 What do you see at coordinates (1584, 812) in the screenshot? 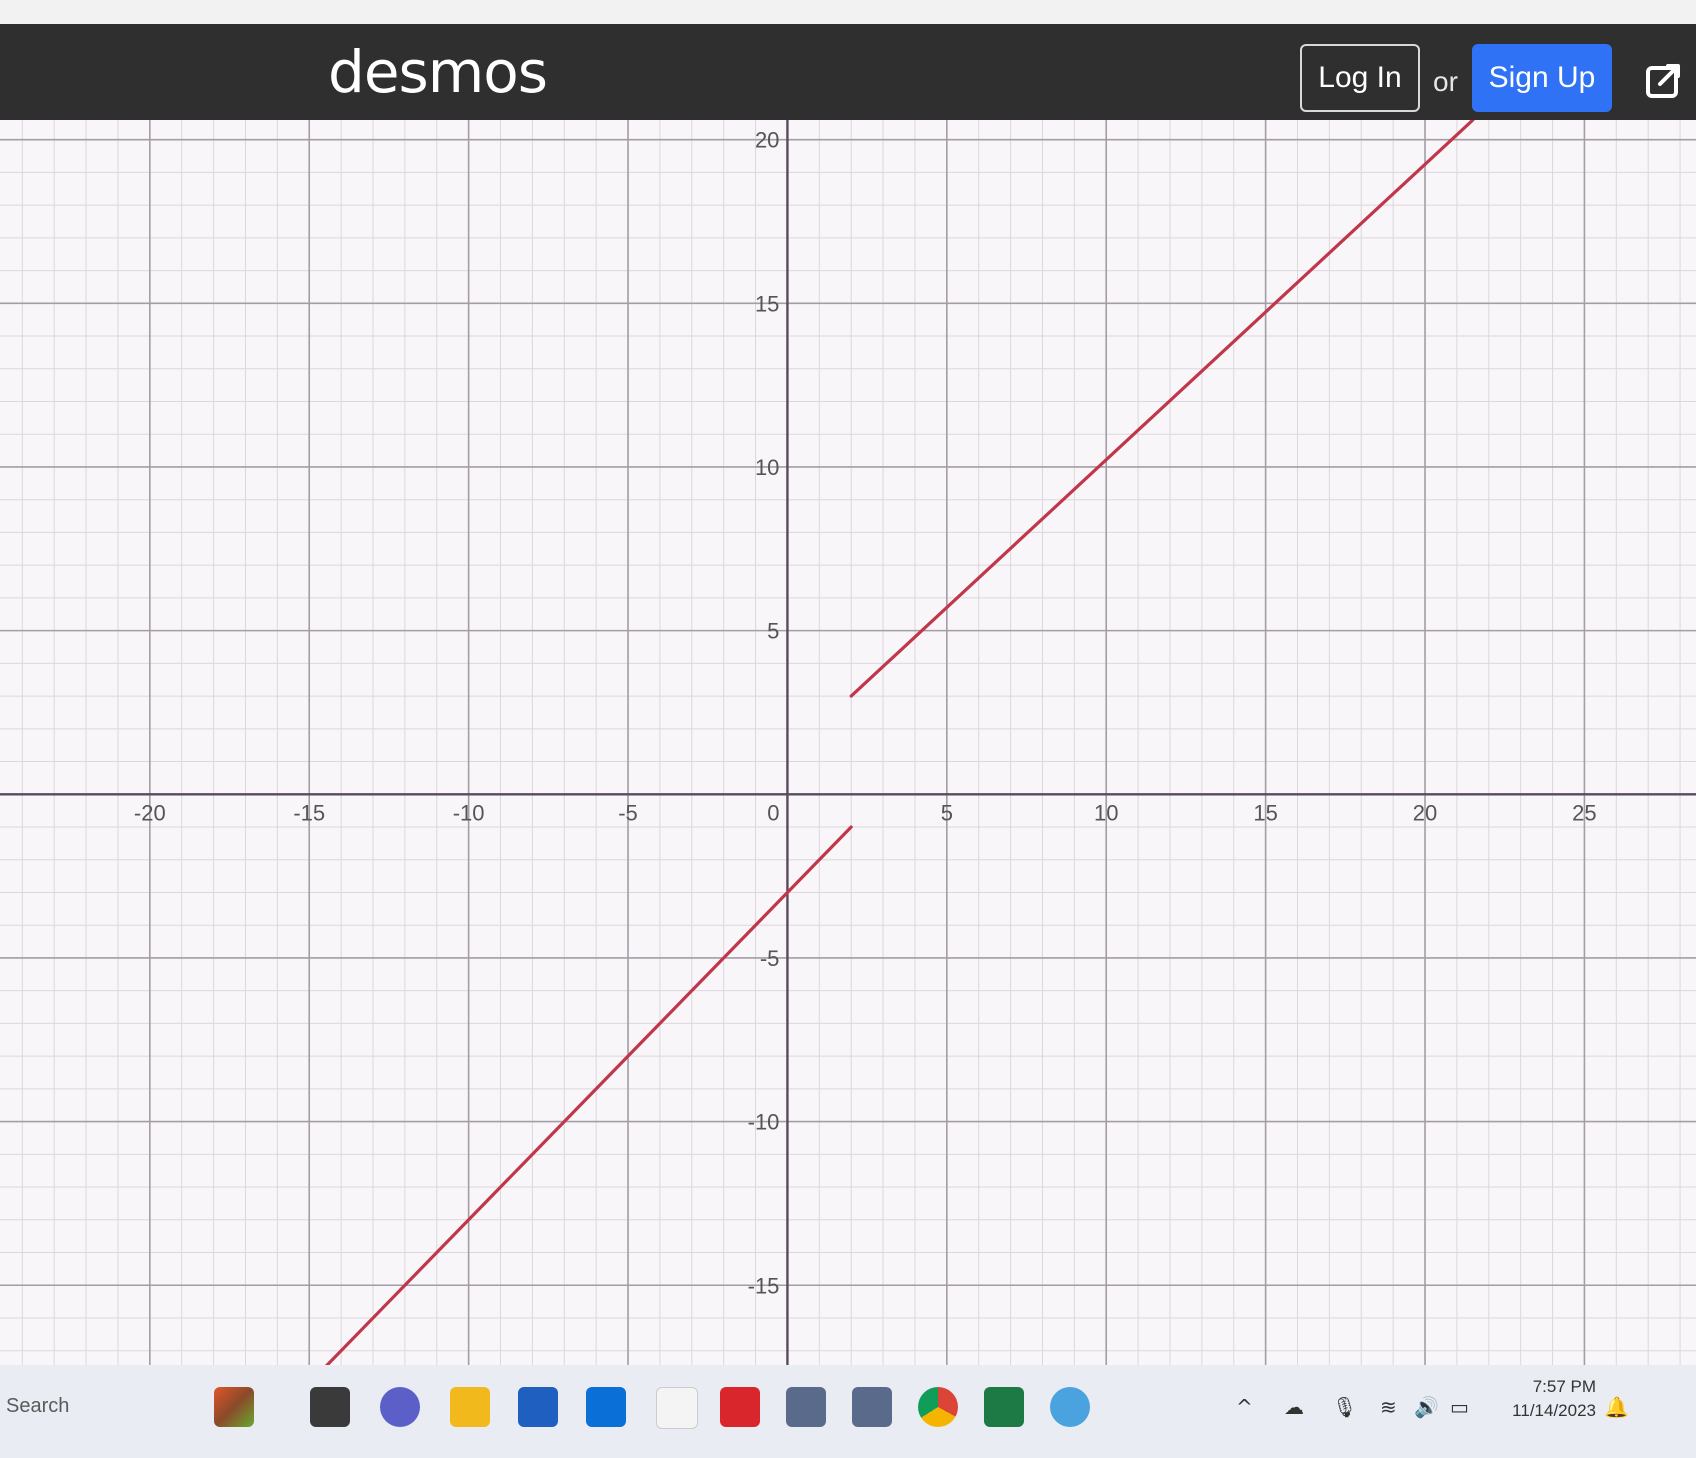
I see `x-tick-label: 25` at bounding box center [1584, 812].